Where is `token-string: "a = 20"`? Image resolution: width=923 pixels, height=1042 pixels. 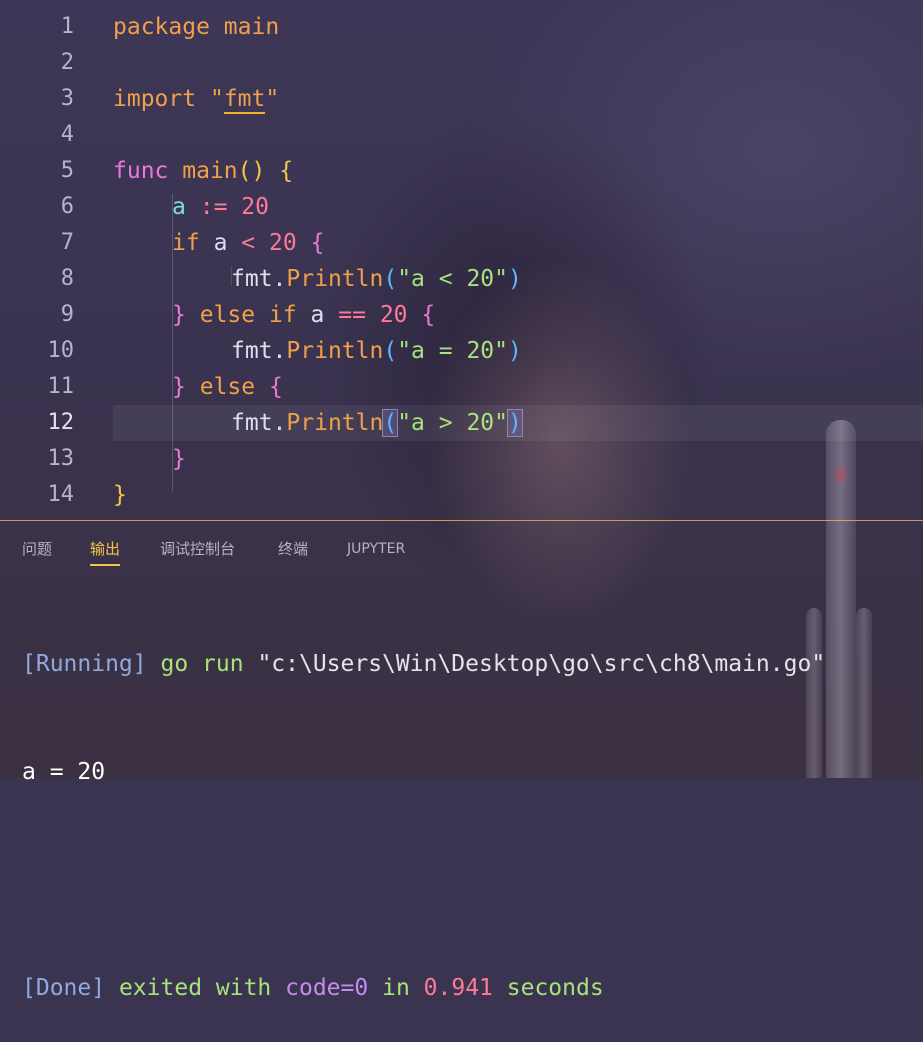
token-string: "a = 20" is located at coordinates (452, 351).